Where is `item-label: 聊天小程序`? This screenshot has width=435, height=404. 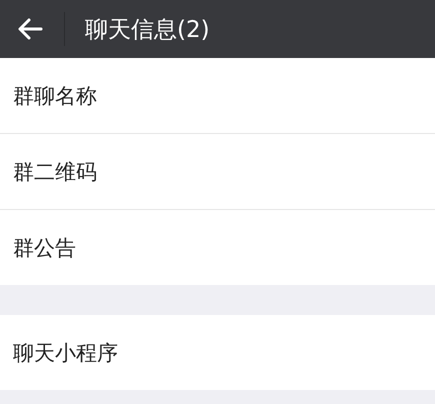 item-label: 聊天小程序 is located at coordinates (65, 353).